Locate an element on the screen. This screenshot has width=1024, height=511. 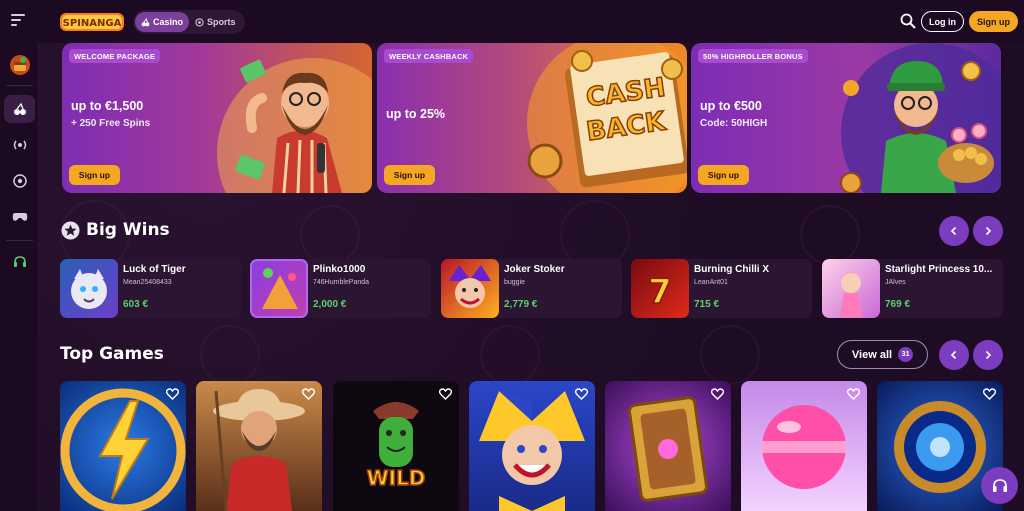
sidebar-divider is located at coordinates (19, 240).